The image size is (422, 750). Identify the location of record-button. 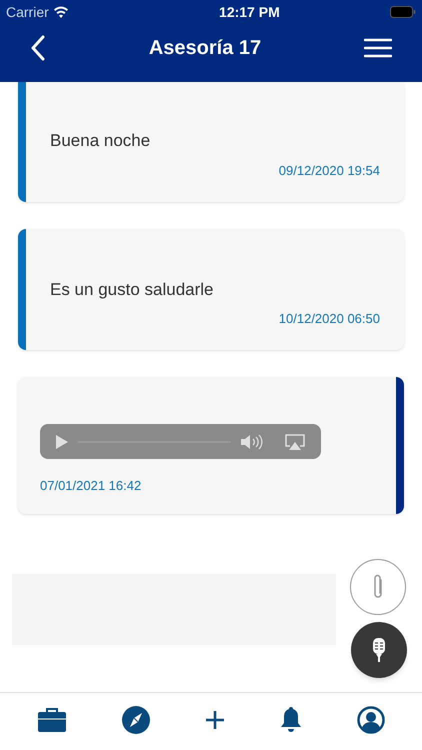
(379, 650).